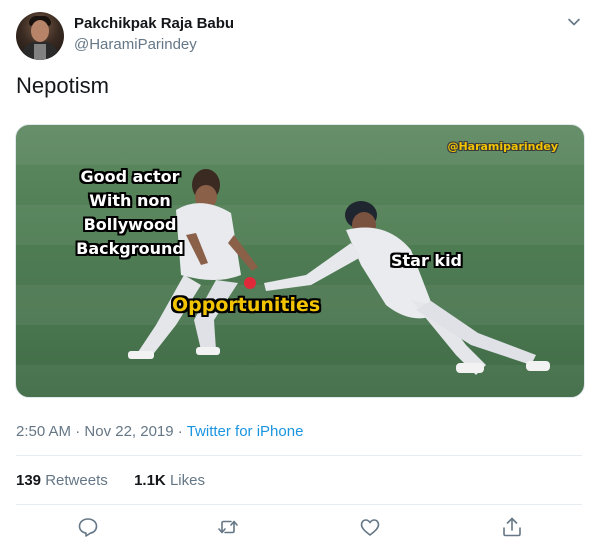 The image size is (598, 554). I want to click on likes-stat: 1.1K Likes, so click(169, 480).